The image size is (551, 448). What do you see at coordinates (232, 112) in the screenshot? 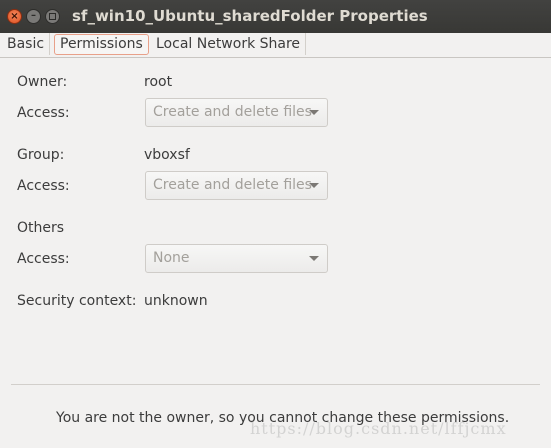
I see `owner-access-value: Create and delete files` at bounding box center [232, 112].